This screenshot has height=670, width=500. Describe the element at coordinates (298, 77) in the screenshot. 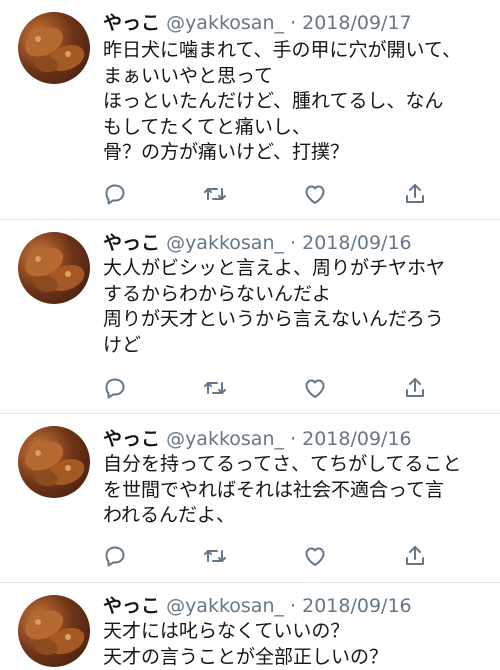

I see `tweet-line: まぁいいやと思って` at that location.